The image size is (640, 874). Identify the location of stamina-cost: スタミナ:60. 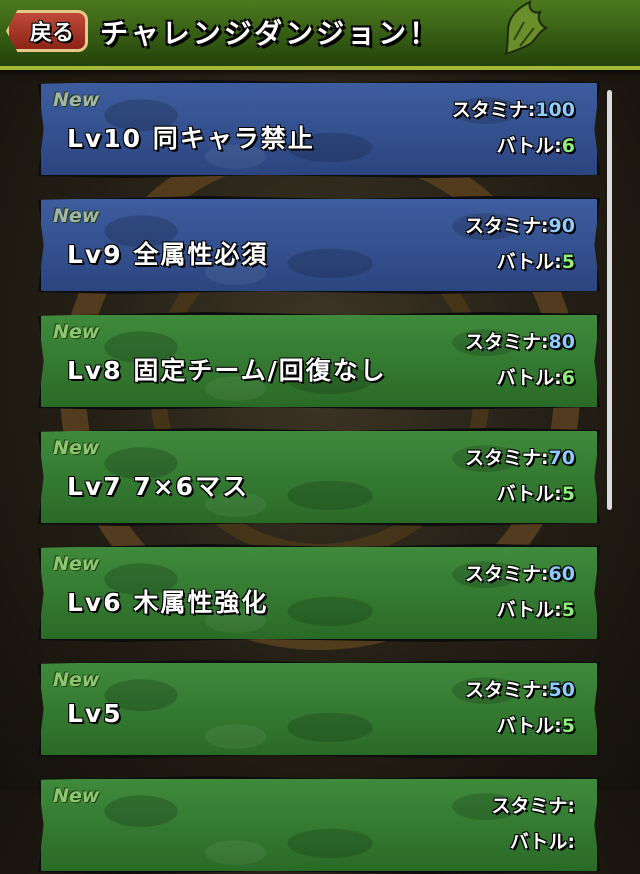
(520, 572).